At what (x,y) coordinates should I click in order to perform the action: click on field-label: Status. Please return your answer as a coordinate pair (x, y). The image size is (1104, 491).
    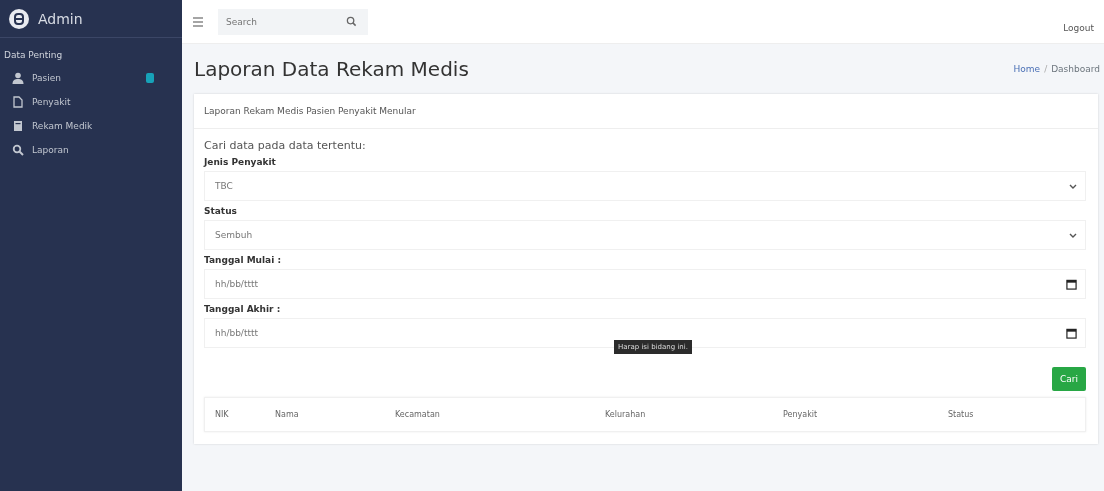
    Looking at the image, I should click on (221, 211).